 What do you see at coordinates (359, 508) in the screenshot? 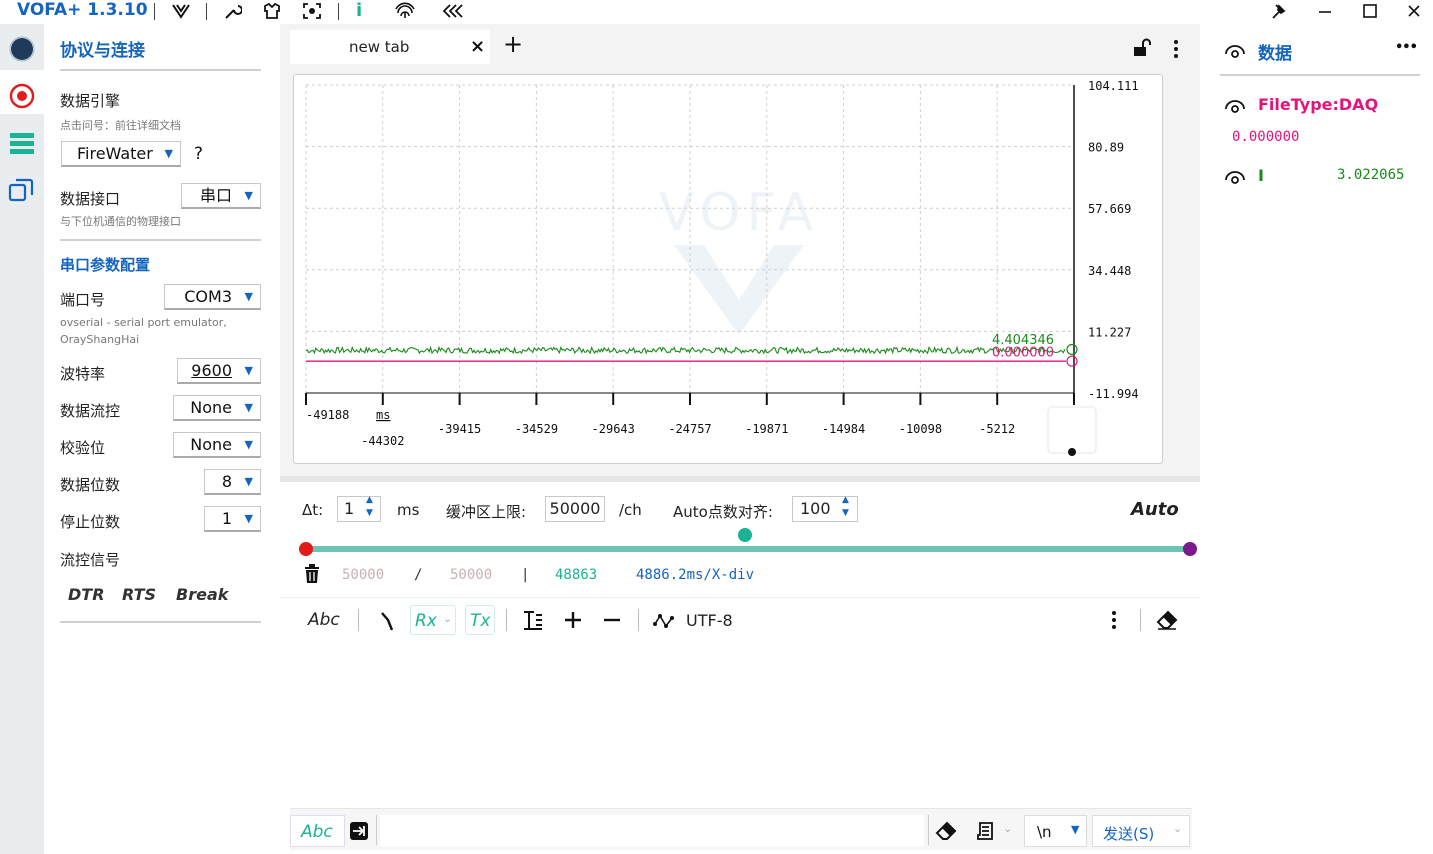
I see `dt-spinbox: 1 ▲ ▼` at bounding box center [359, 508].